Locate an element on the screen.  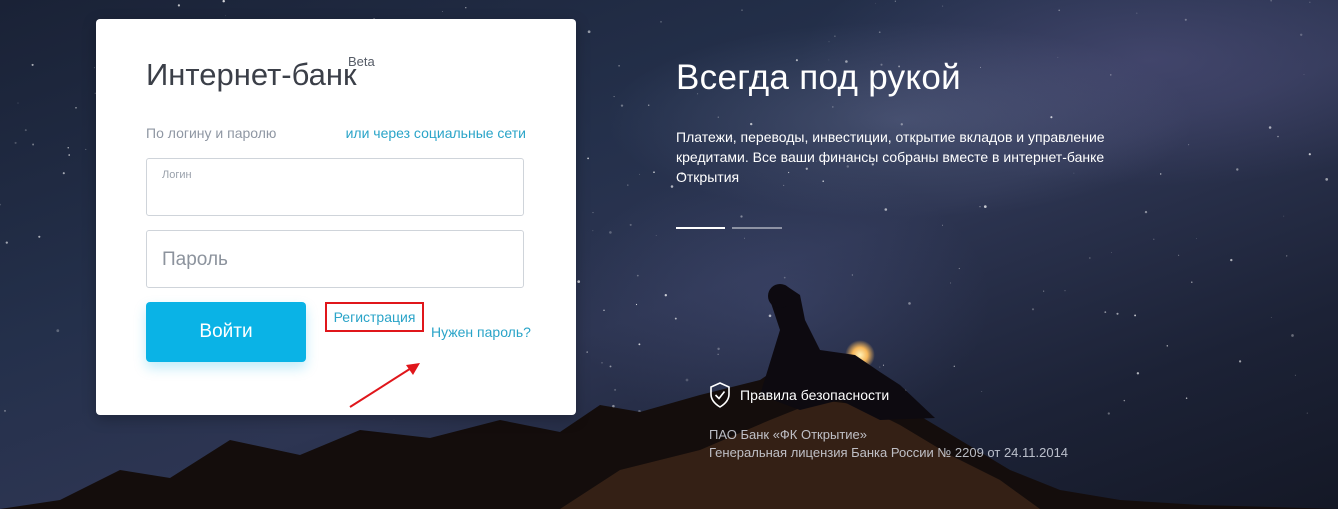
login-field-label: Логин is located at coordinates (177, 175).